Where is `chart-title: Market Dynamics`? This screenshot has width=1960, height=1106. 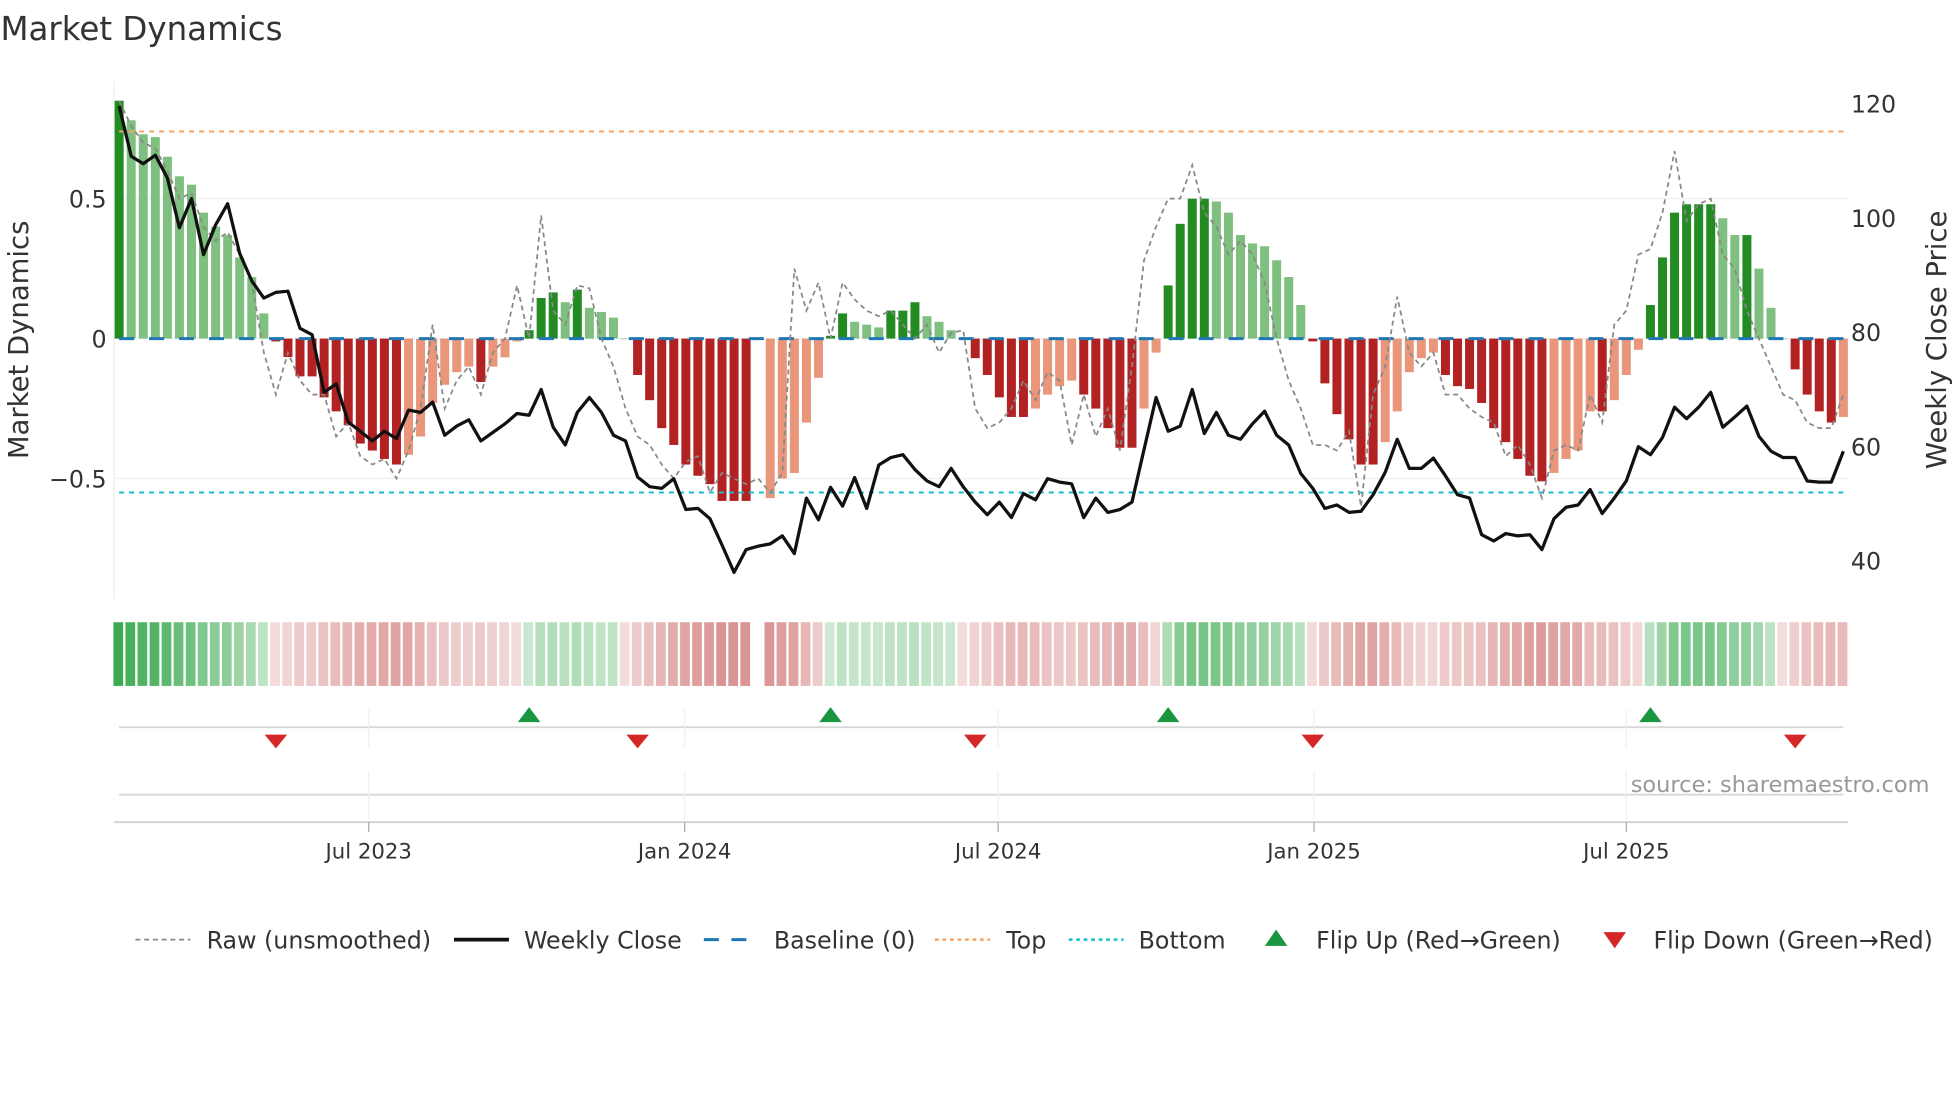 chart-title: Market Dynamics is located at coordinates (141, 29).